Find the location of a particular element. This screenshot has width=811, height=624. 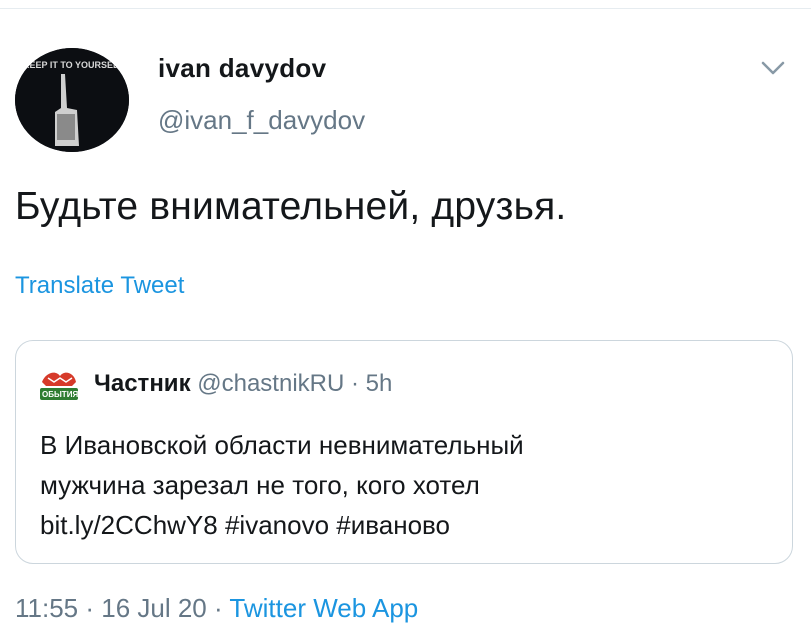

tweet-meta: 11:55 · 16 Jul 20 · Twitter Web App is located at coordinates (216, 608).